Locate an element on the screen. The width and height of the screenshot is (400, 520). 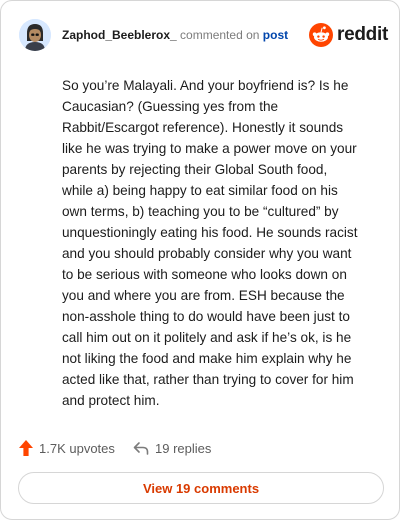
username-link: Zaphod_Beeblerox_ is located at coordinates (119, 35).